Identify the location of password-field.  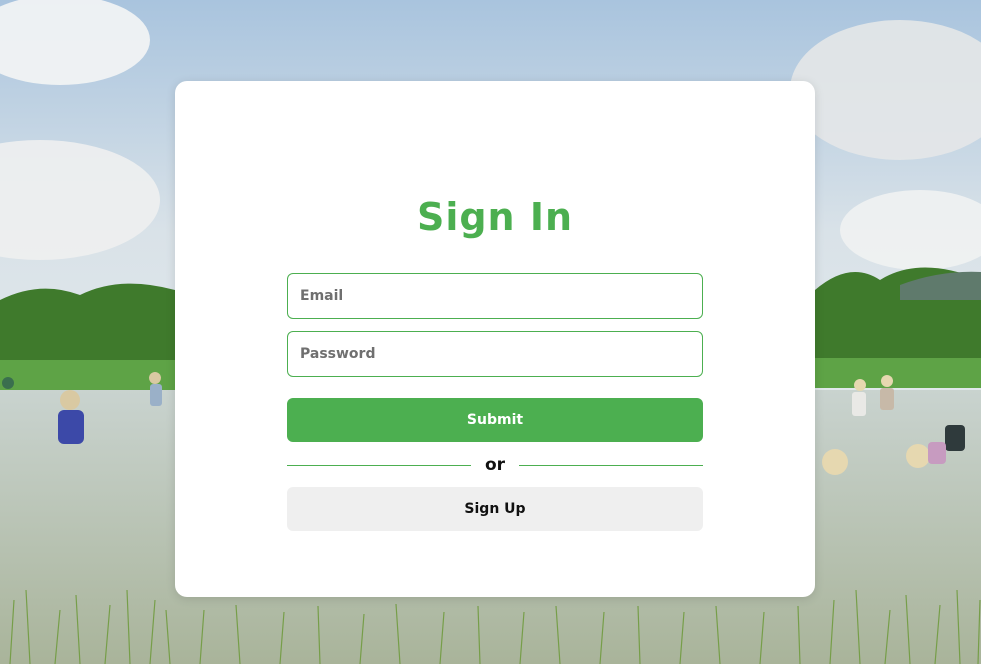
(495, 354).